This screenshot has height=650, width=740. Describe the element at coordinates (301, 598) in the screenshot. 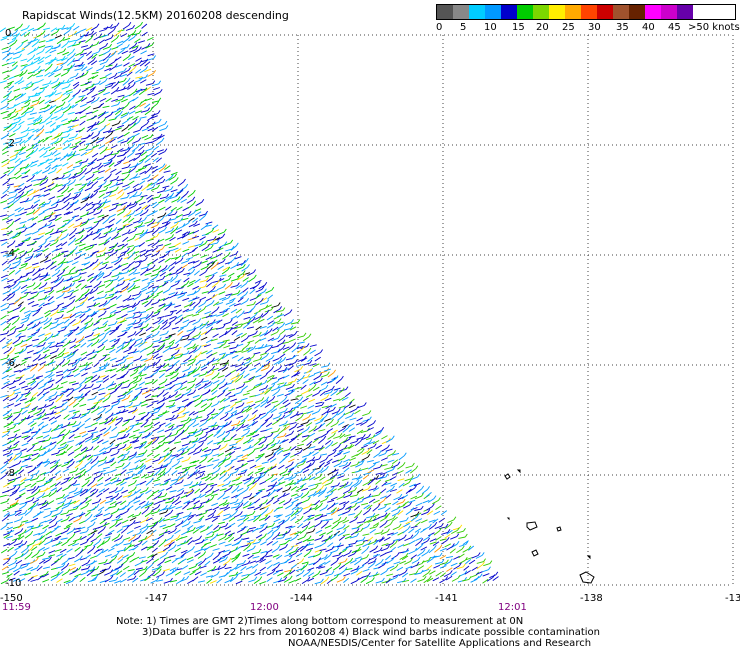

I see `lon-label: -144` at that location.